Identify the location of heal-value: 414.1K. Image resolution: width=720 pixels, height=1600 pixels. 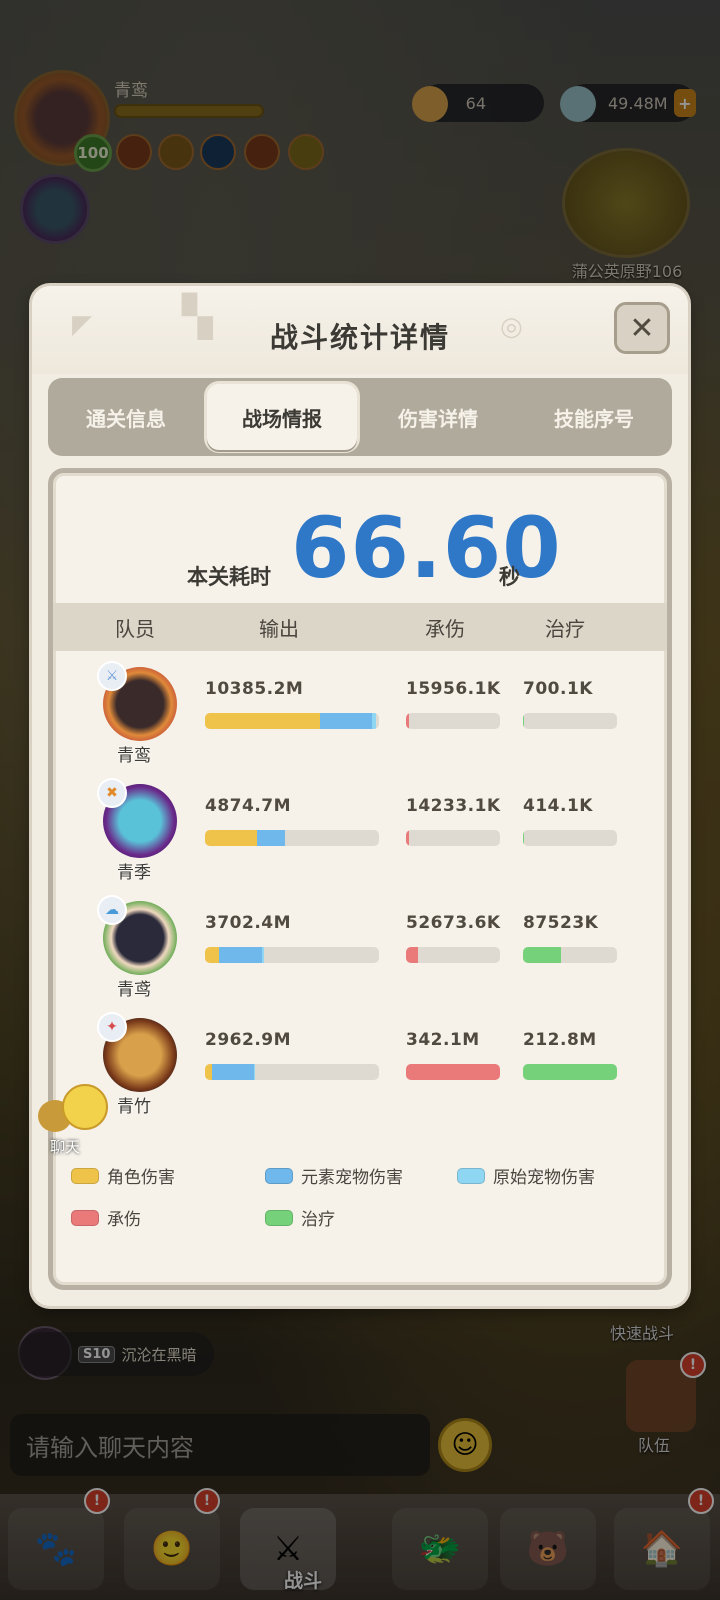
(558, 806).